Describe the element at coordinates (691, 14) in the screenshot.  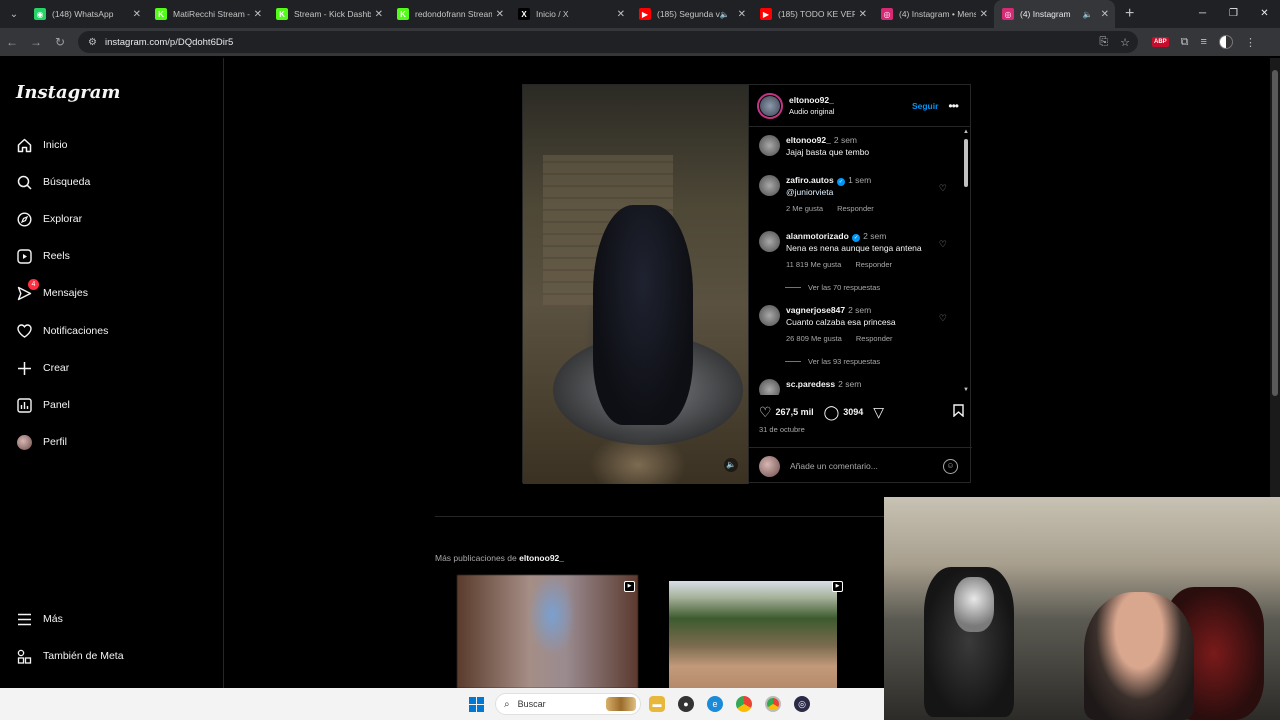
I see `browser-tab: ▶ (185) Segunda vo 🔈 ✕` at that location.